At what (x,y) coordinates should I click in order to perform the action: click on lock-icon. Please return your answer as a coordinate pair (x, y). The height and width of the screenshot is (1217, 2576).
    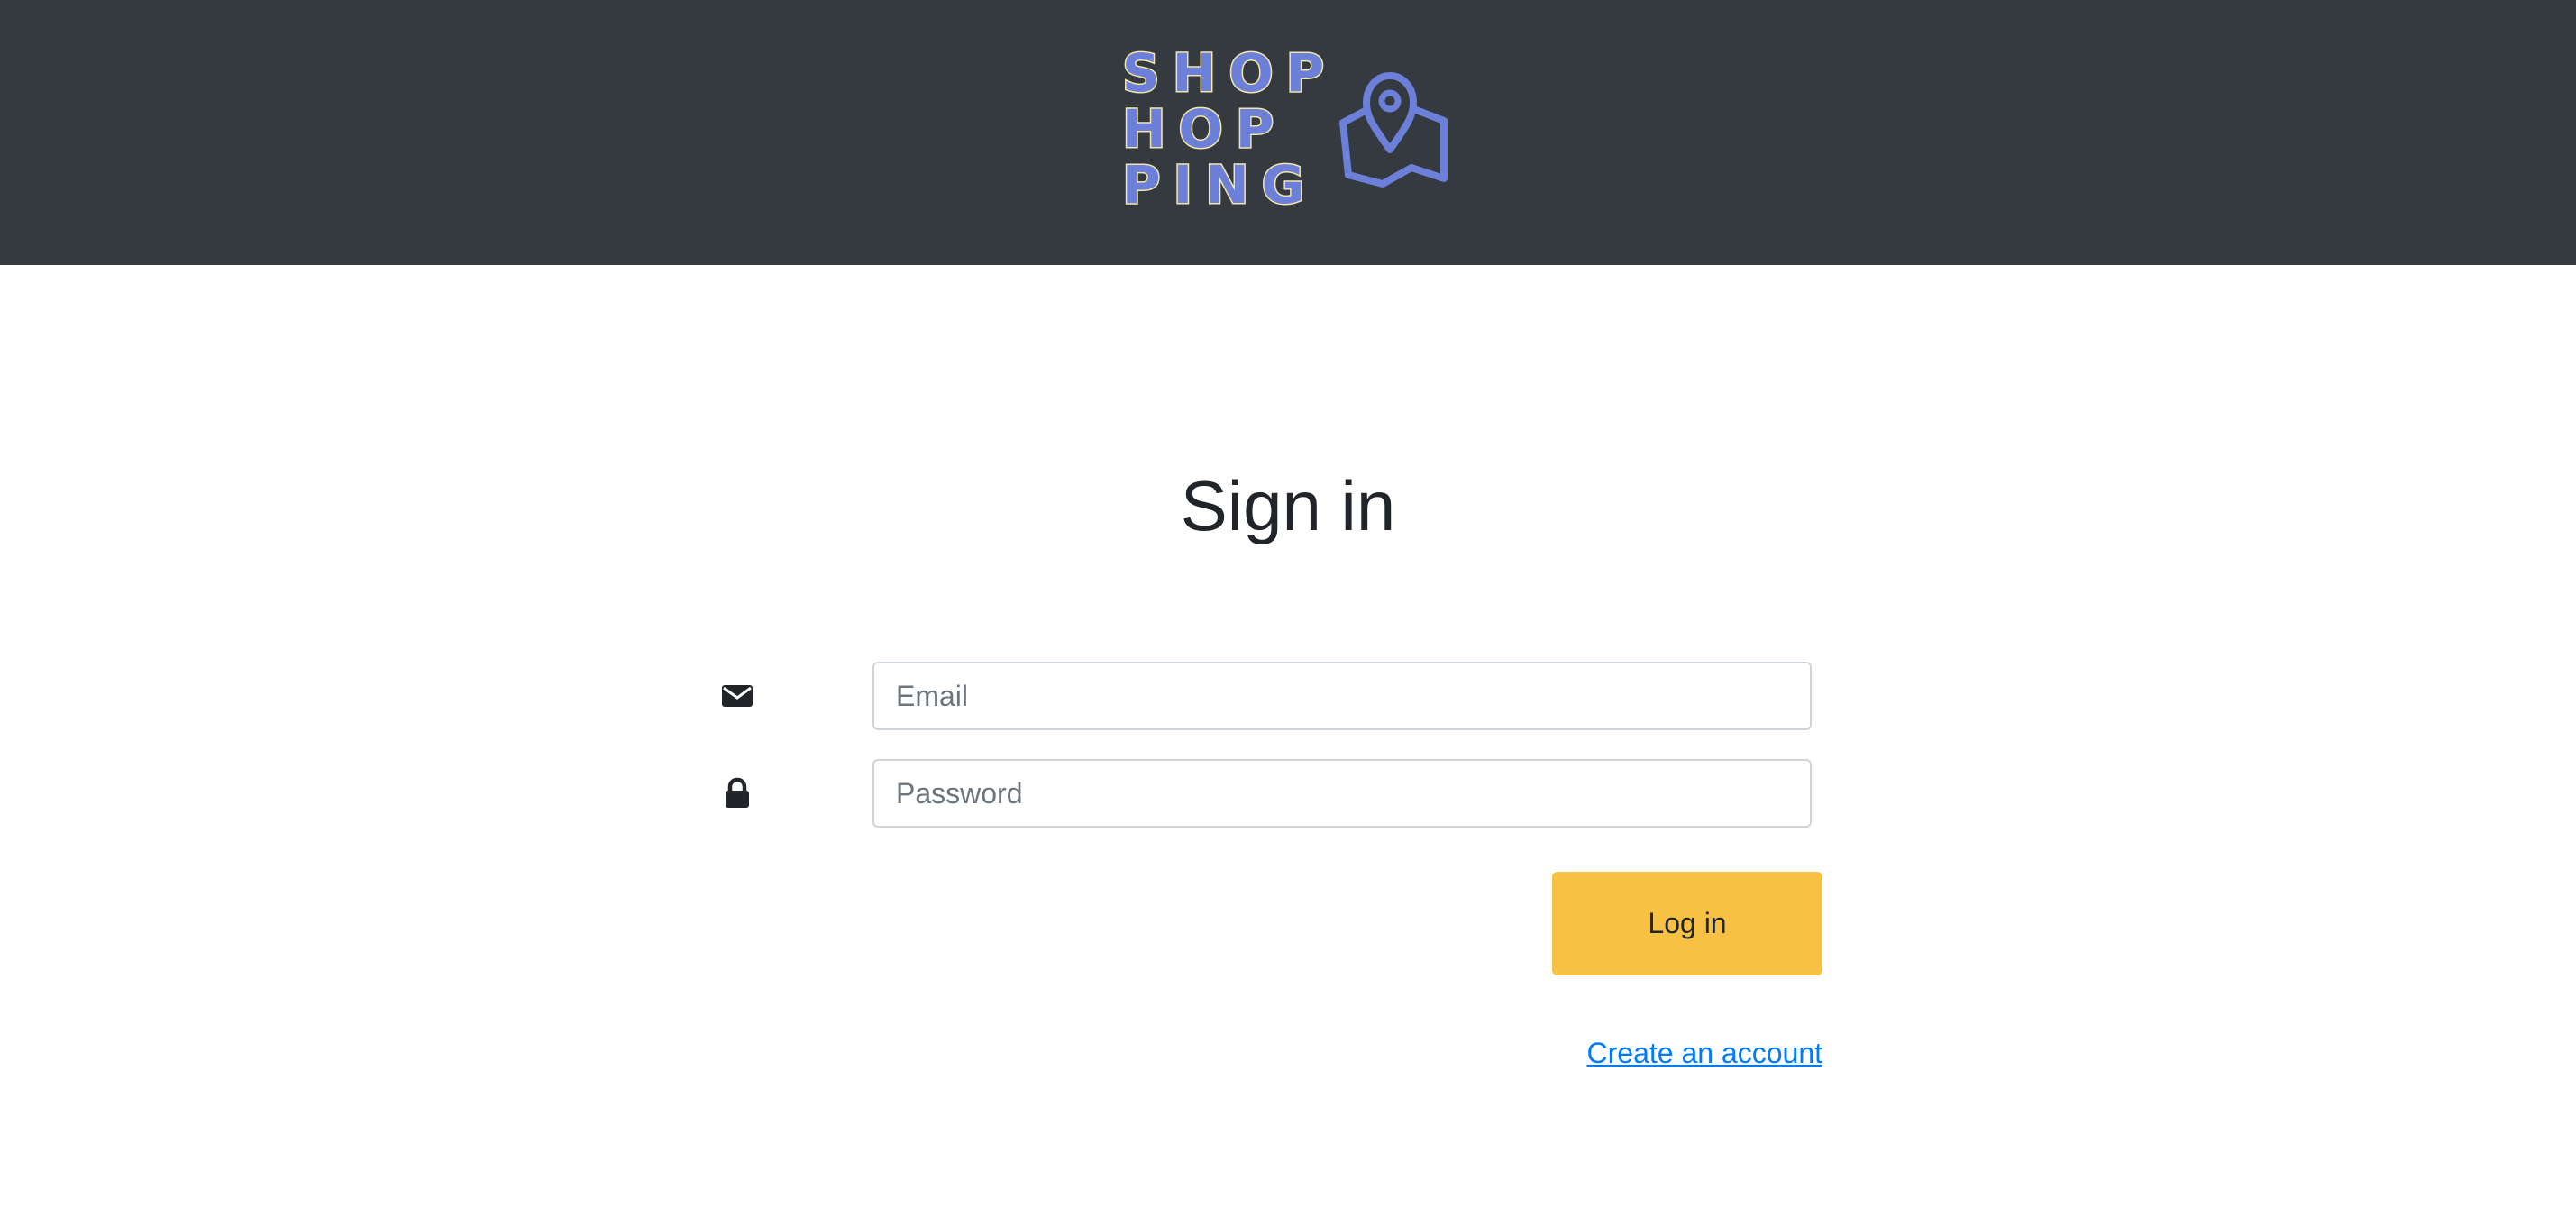
    Looking at the image, I should click on (737, 792).